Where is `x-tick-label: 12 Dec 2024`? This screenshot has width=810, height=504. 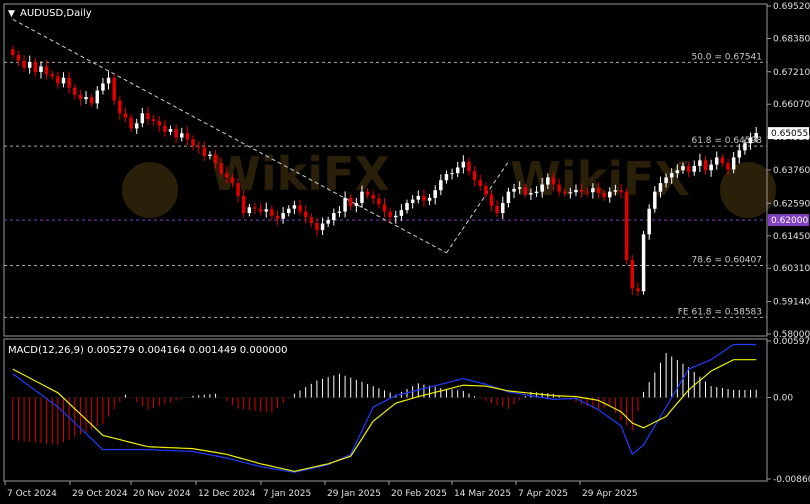 x-tick-label: 12 Dec 2024 is located at coordinates (227, 494).